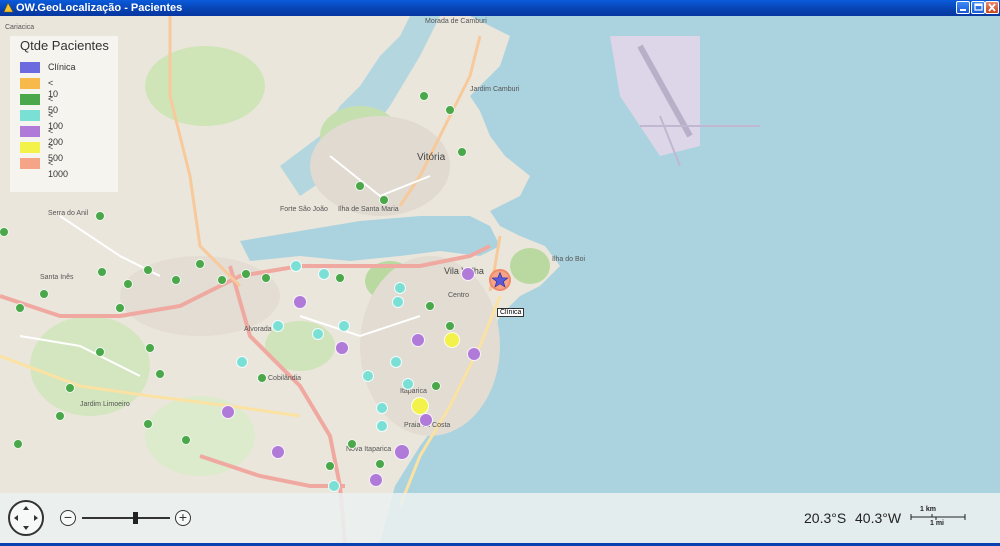  I want to click on star-icon, so click(500, 279).